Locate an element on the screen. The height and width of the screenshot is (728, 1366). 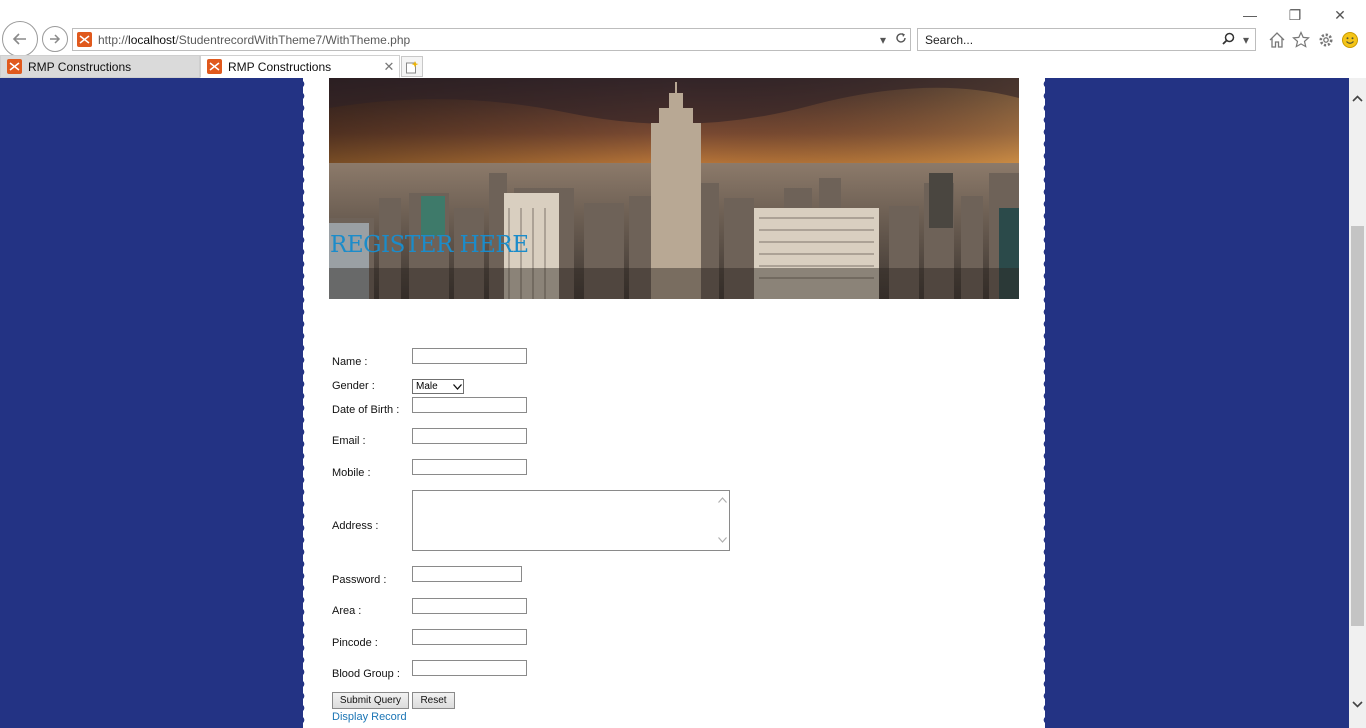
blood-group-label: Blood Group : is located at coordinates (366, 674).